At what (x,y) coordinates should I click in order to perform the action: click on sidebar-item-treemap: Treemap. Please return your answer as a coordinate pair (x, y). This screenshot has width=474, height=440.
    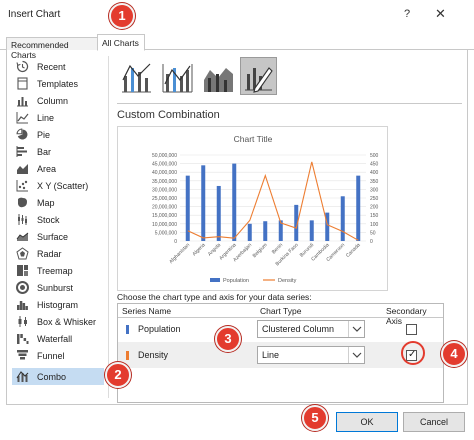
    Looking at the image, I should click on (58, 270).